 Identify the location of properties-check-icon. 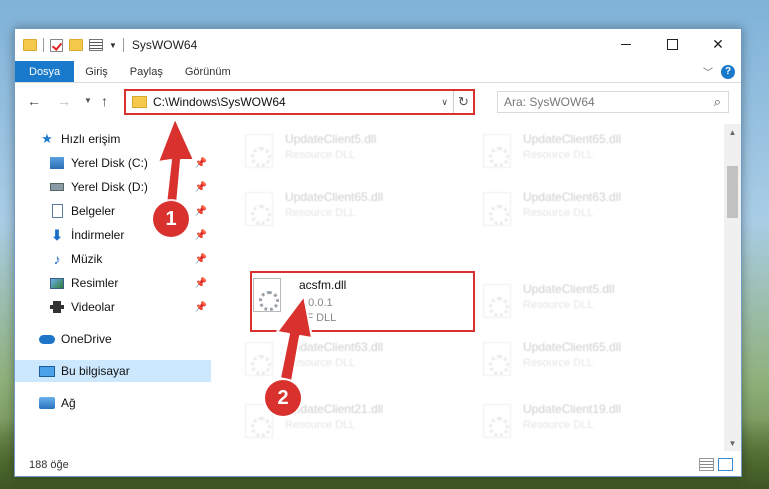
(56, 45).